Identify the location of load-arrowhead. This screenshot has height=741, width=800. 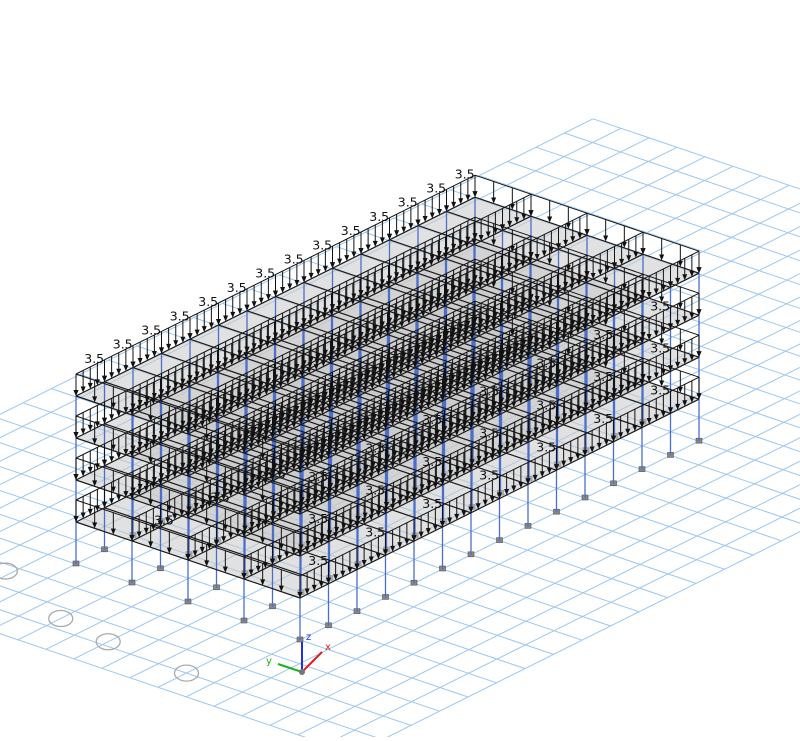
(475, 194).